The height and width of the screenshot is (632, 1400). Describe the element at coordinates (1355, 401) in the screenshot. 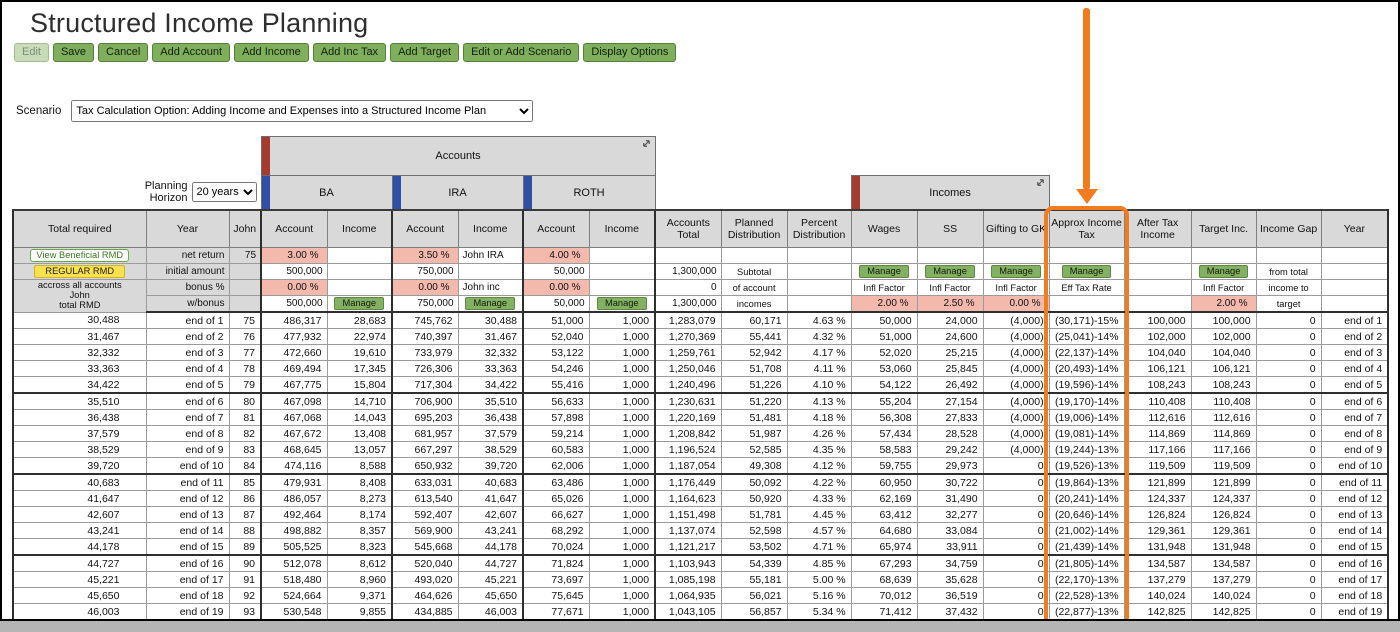

I see `cell-year-end: end of 6` at that location.